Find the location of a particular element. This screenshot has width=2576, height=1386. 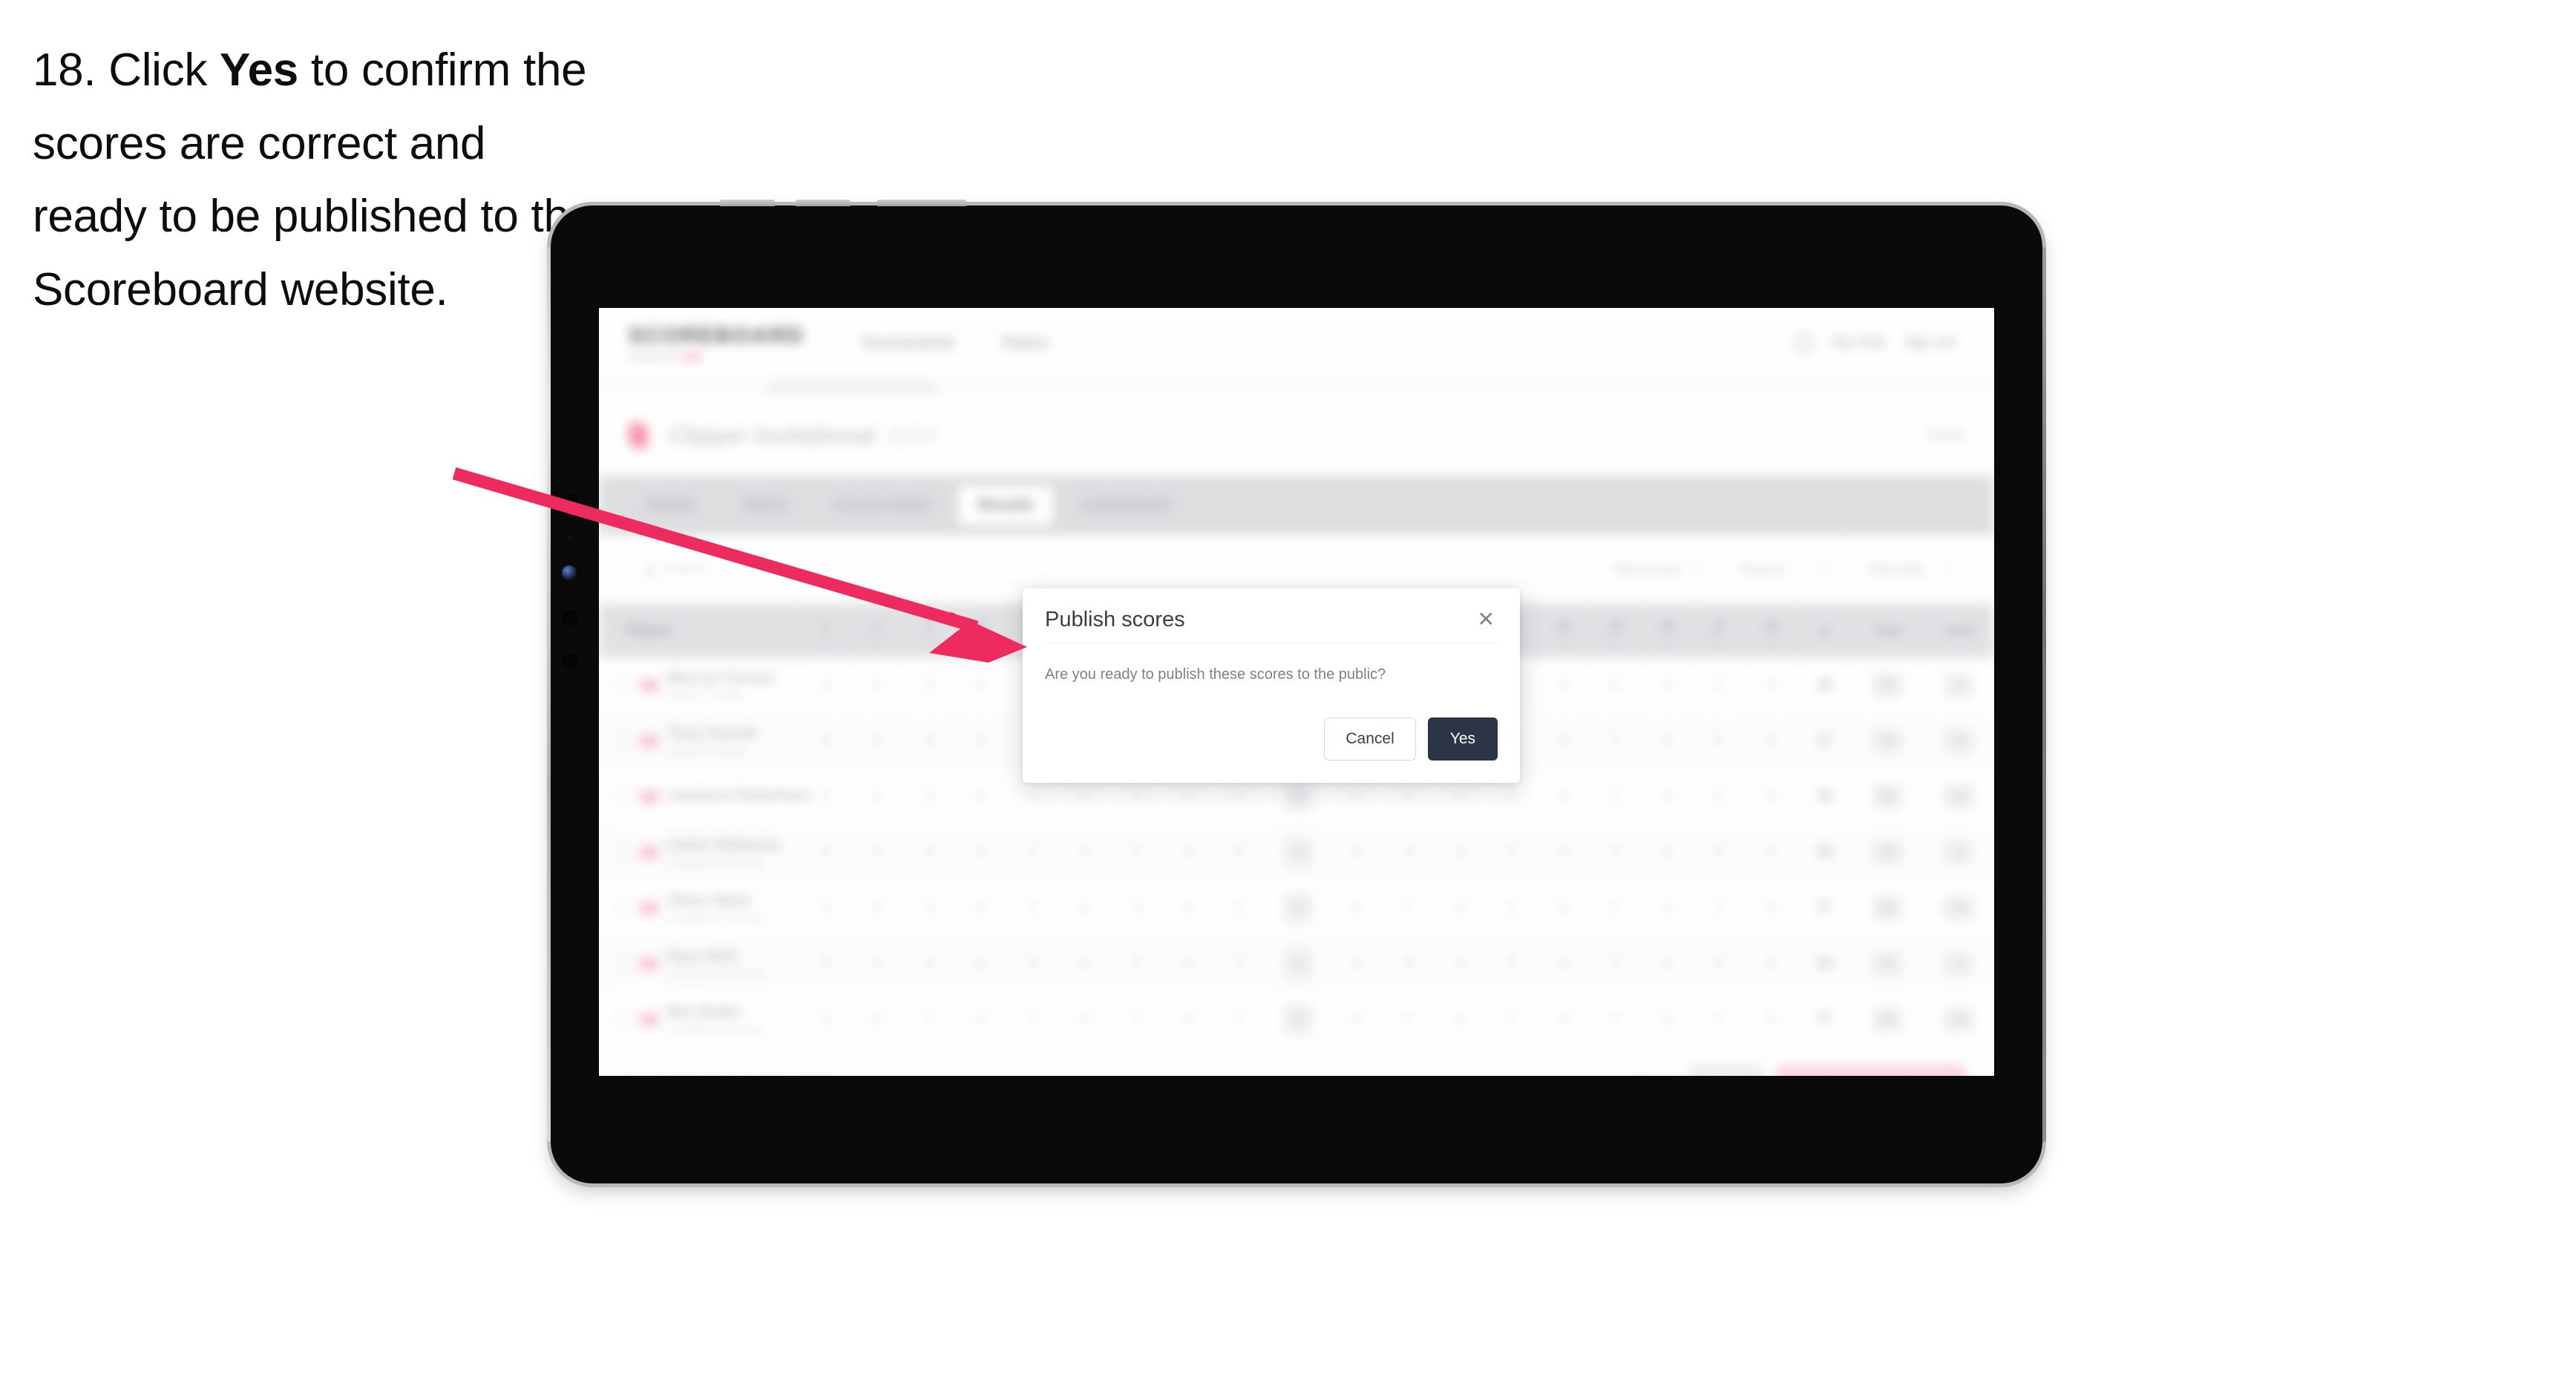

volume-down-button is located at coordinates (823, 203).